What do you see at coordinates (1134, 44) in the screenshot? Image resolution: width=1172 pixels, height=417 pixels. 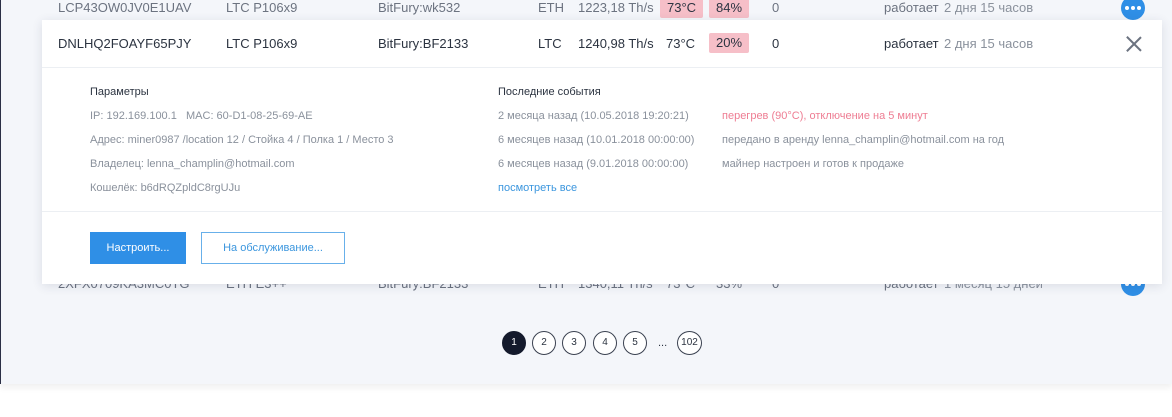 I see `close-icon` at bounding box center [1134, 44].